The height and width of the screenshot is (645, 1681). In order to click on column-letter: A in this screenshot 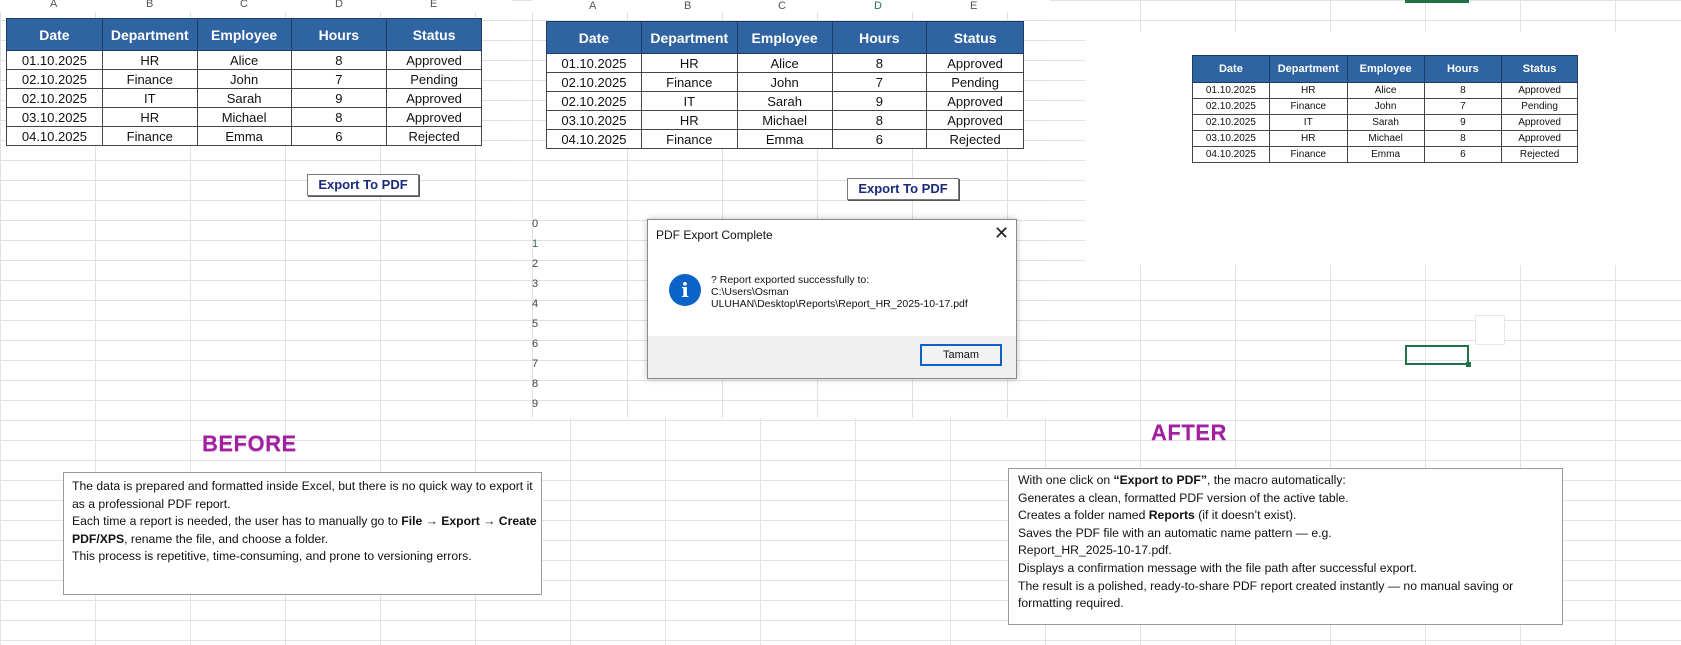, I will do `click(593, 6)`.